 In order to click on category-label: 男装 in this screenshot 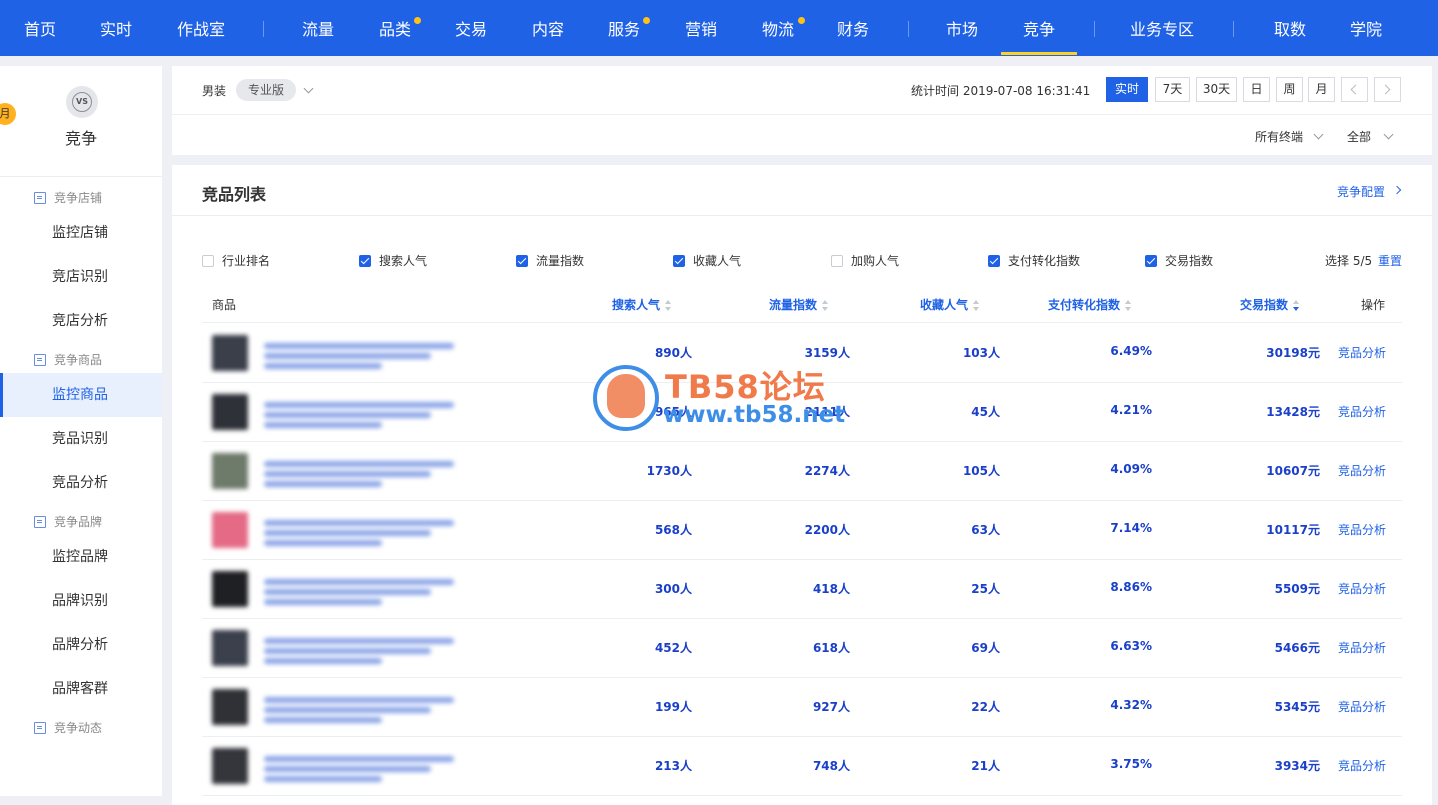, I will do `click(214, 90)`.